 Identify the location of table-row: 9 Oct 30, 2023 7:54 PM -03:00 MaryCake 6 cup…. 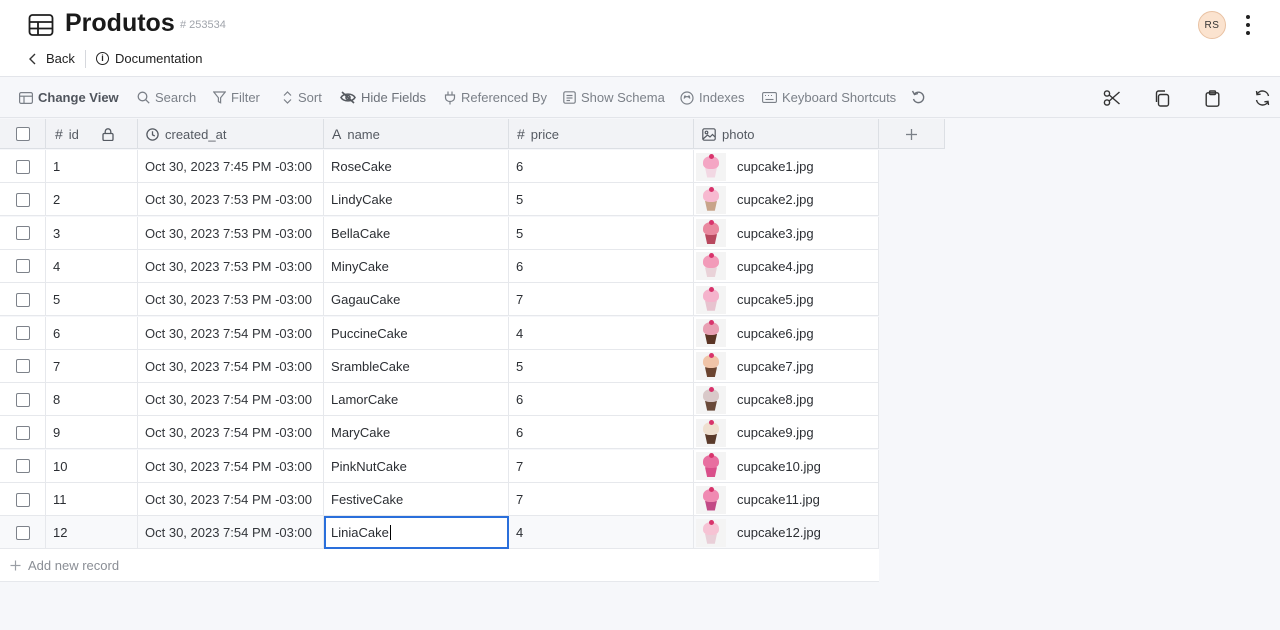
(439, 433).